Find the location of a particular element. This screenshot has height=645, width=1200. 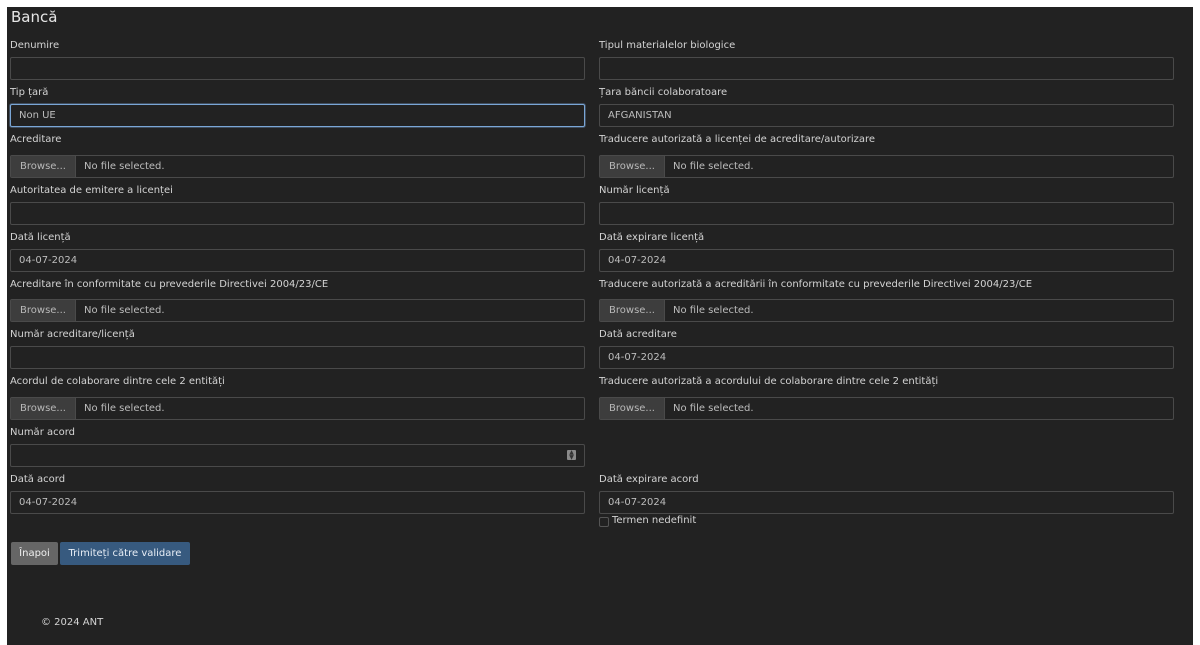

spinner-icon: ▲ ▼ is located at coordinates (571, 455).